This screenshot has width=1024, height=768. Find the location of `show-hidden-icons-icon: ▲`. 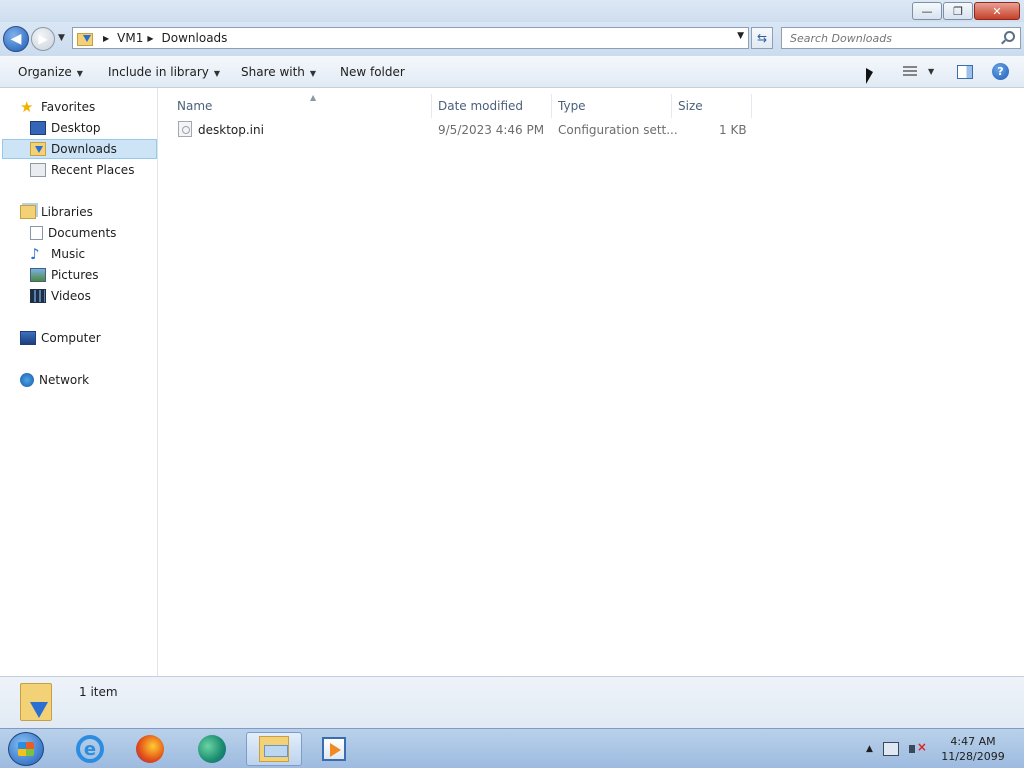

show-hidden-icons-icon: ▲ is located at coordinates (869, 749).